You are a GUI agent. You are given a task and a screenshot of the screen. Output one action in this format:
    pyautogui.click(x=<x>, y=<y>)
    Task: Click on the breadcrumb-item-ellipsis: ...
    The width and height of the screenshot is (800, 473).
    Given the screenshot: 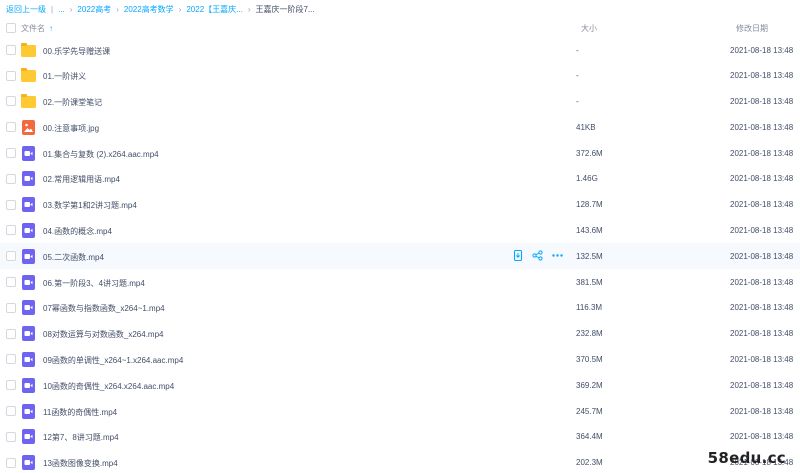 What is the action you would take?
    pyautogui.click(x=61, y=9)
    